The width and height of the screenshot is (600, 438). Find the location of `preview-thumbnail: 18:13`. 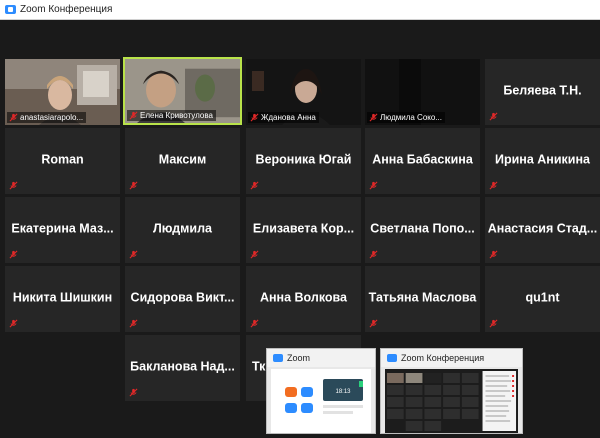

preview-thumbnail: 18:13 is located at coordinates (321, 401).